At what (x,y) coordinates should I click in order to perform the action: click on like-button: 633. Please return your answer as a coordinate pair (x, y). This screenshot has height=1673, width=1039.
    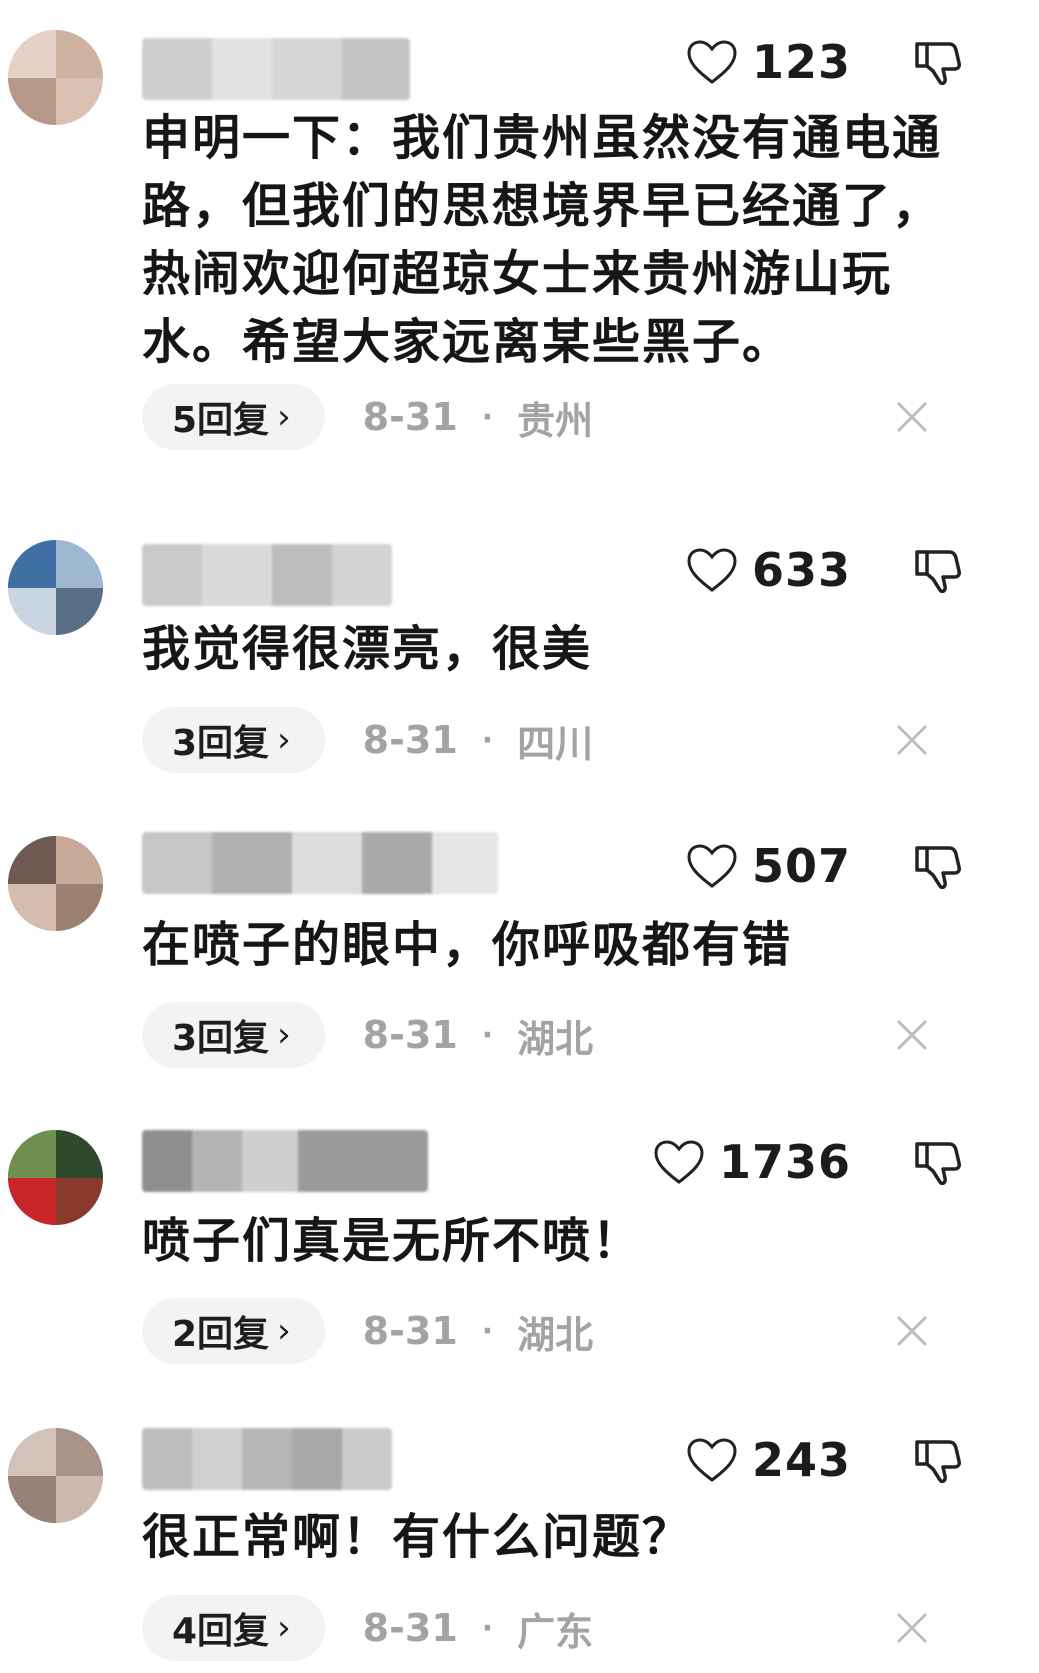
    Looking at the image, I should click on (768, 570).